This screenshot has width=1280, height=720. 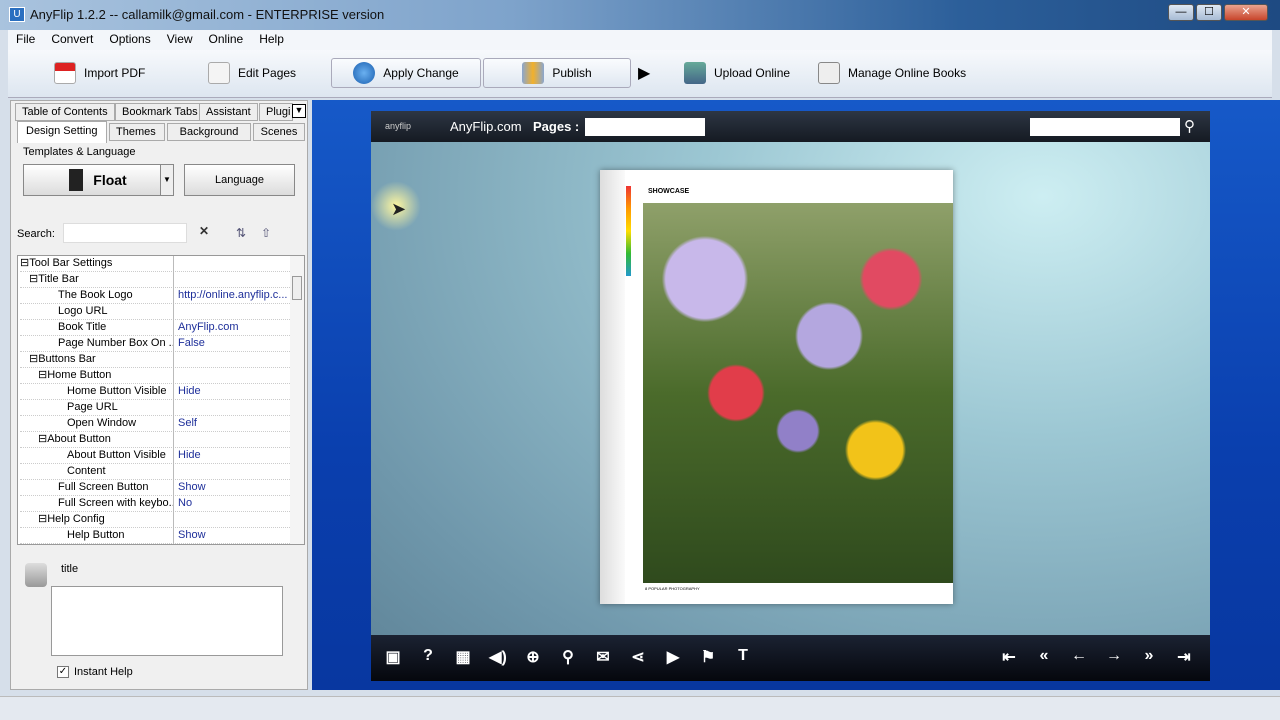 I want to click on property-row: ⊟Buttons Bar, so click(x=159, y=360).